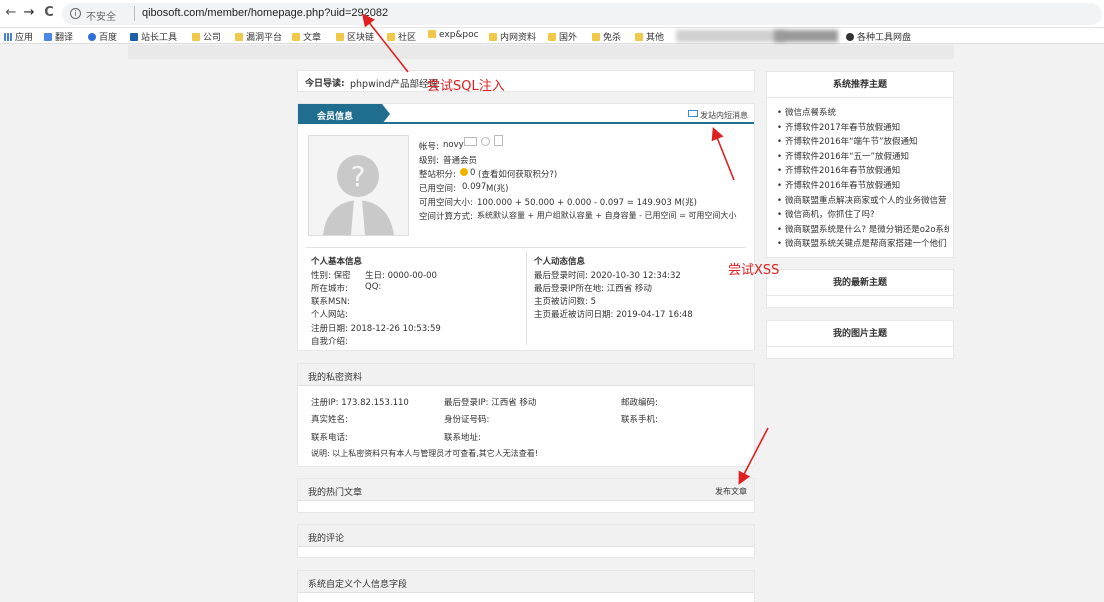 This screenshot has height=602, width=1104. I want to click on xss-annotation: 尝试XSS, so click(754, 270).